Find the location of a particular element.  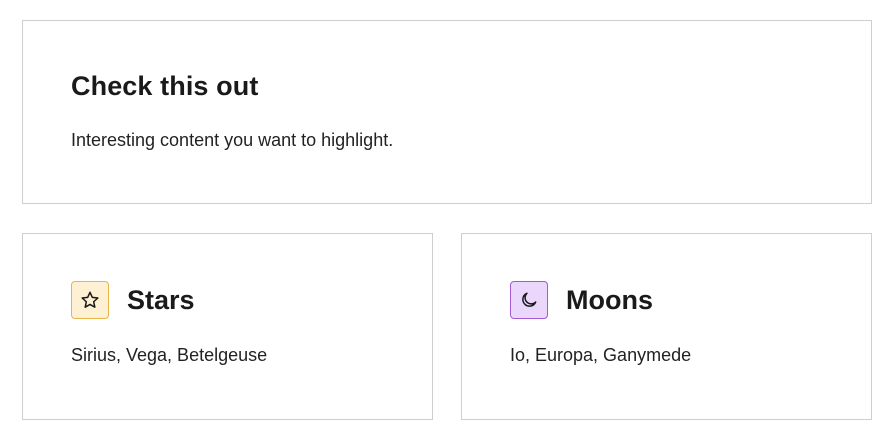

stars-card-body: Sirius, Vega, Betelgeuse is located at coordinates (169, 355).